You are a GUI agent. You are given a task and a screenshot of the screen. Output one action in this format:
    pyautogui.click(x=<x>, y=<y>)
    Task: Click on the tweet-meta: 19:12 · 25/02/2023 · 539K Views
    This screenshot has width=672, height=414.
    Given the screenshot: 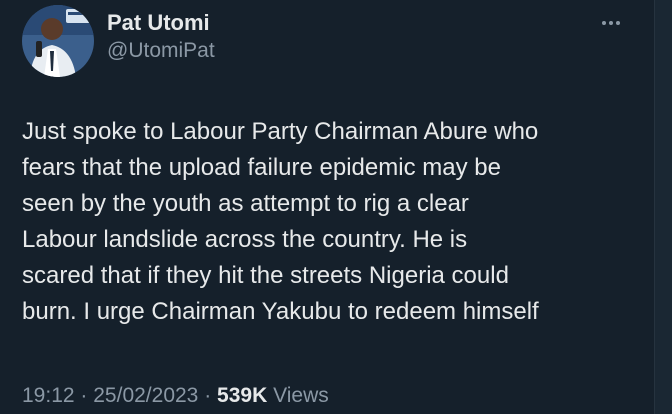 What is the action you would take?
    pyautogui.click(x=175, y=396)
    